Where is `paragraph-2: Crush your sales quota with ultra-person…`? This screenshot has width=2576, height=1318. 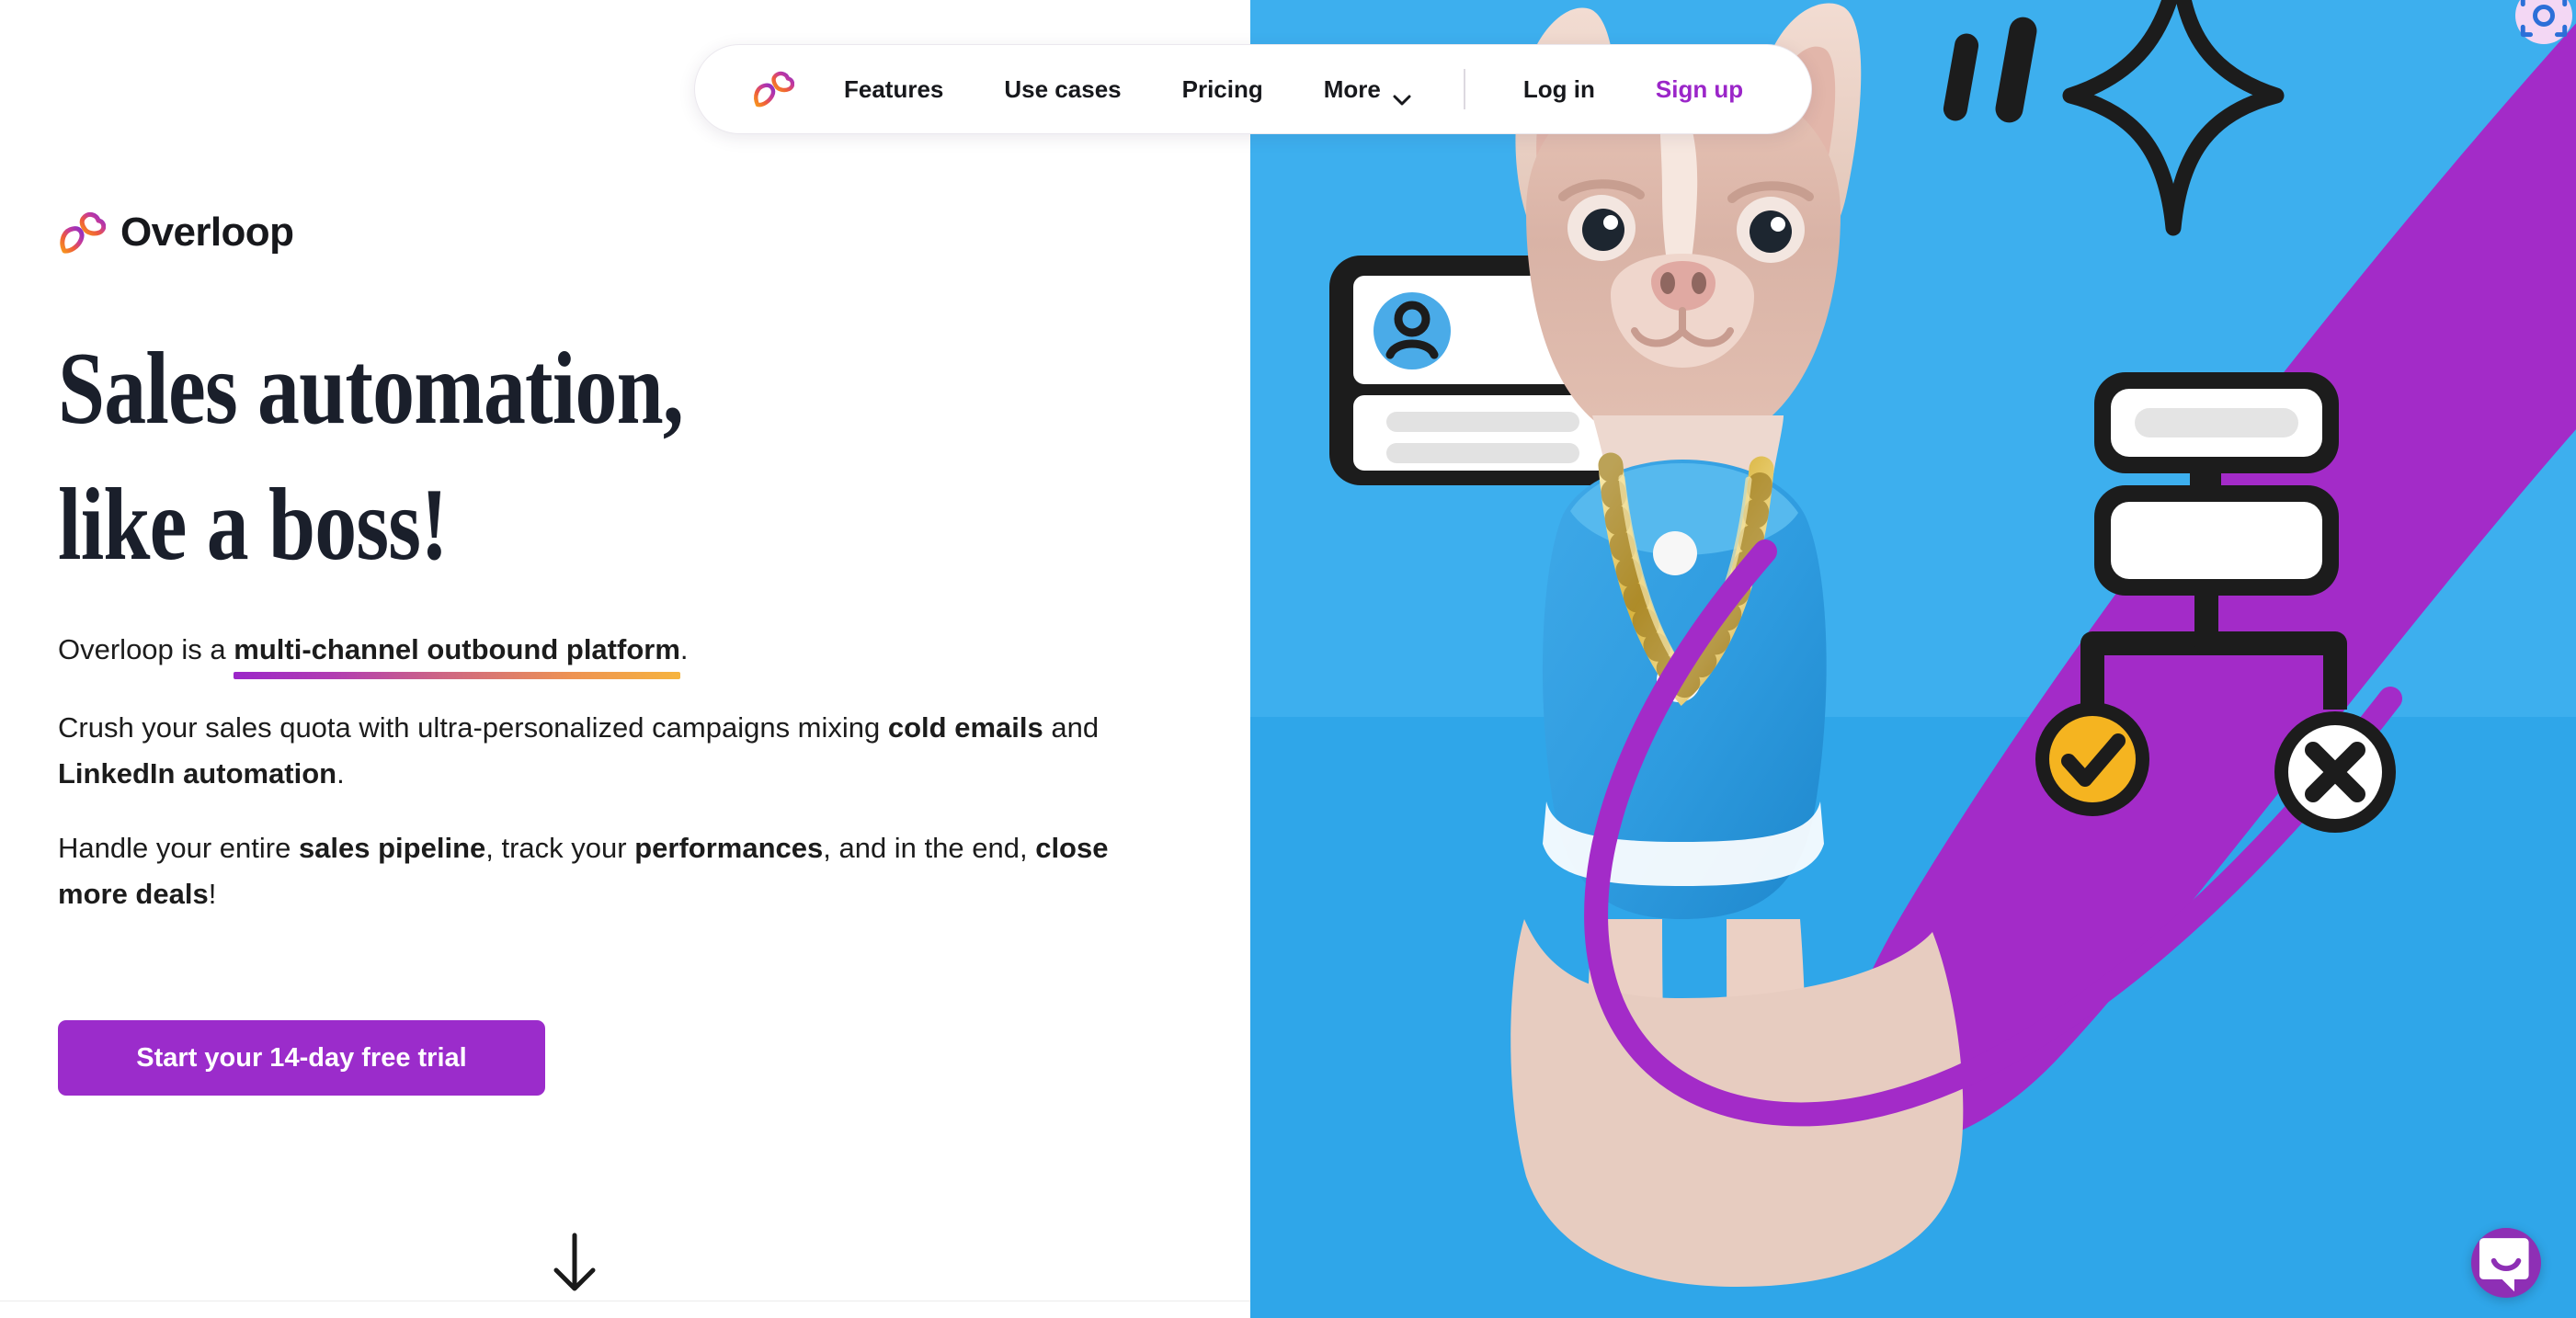
paragraph-2: Crush your sales quota with ultra-person… is located at coordinates (600, 751).